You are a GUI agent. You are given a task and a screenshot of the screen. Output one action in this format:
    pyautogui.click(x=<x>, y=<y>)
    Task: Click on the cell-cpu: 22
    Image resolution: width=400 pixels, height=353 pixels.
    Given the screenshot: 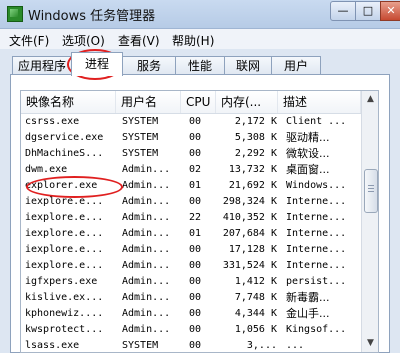 What is the action you would take?
    pyautogui.click(x=195, y=217)
    